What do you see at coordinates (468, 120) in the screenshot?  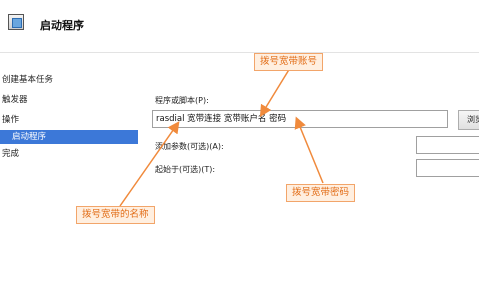 I see `browse-button: 浏览` at bounding box center [468, 120].